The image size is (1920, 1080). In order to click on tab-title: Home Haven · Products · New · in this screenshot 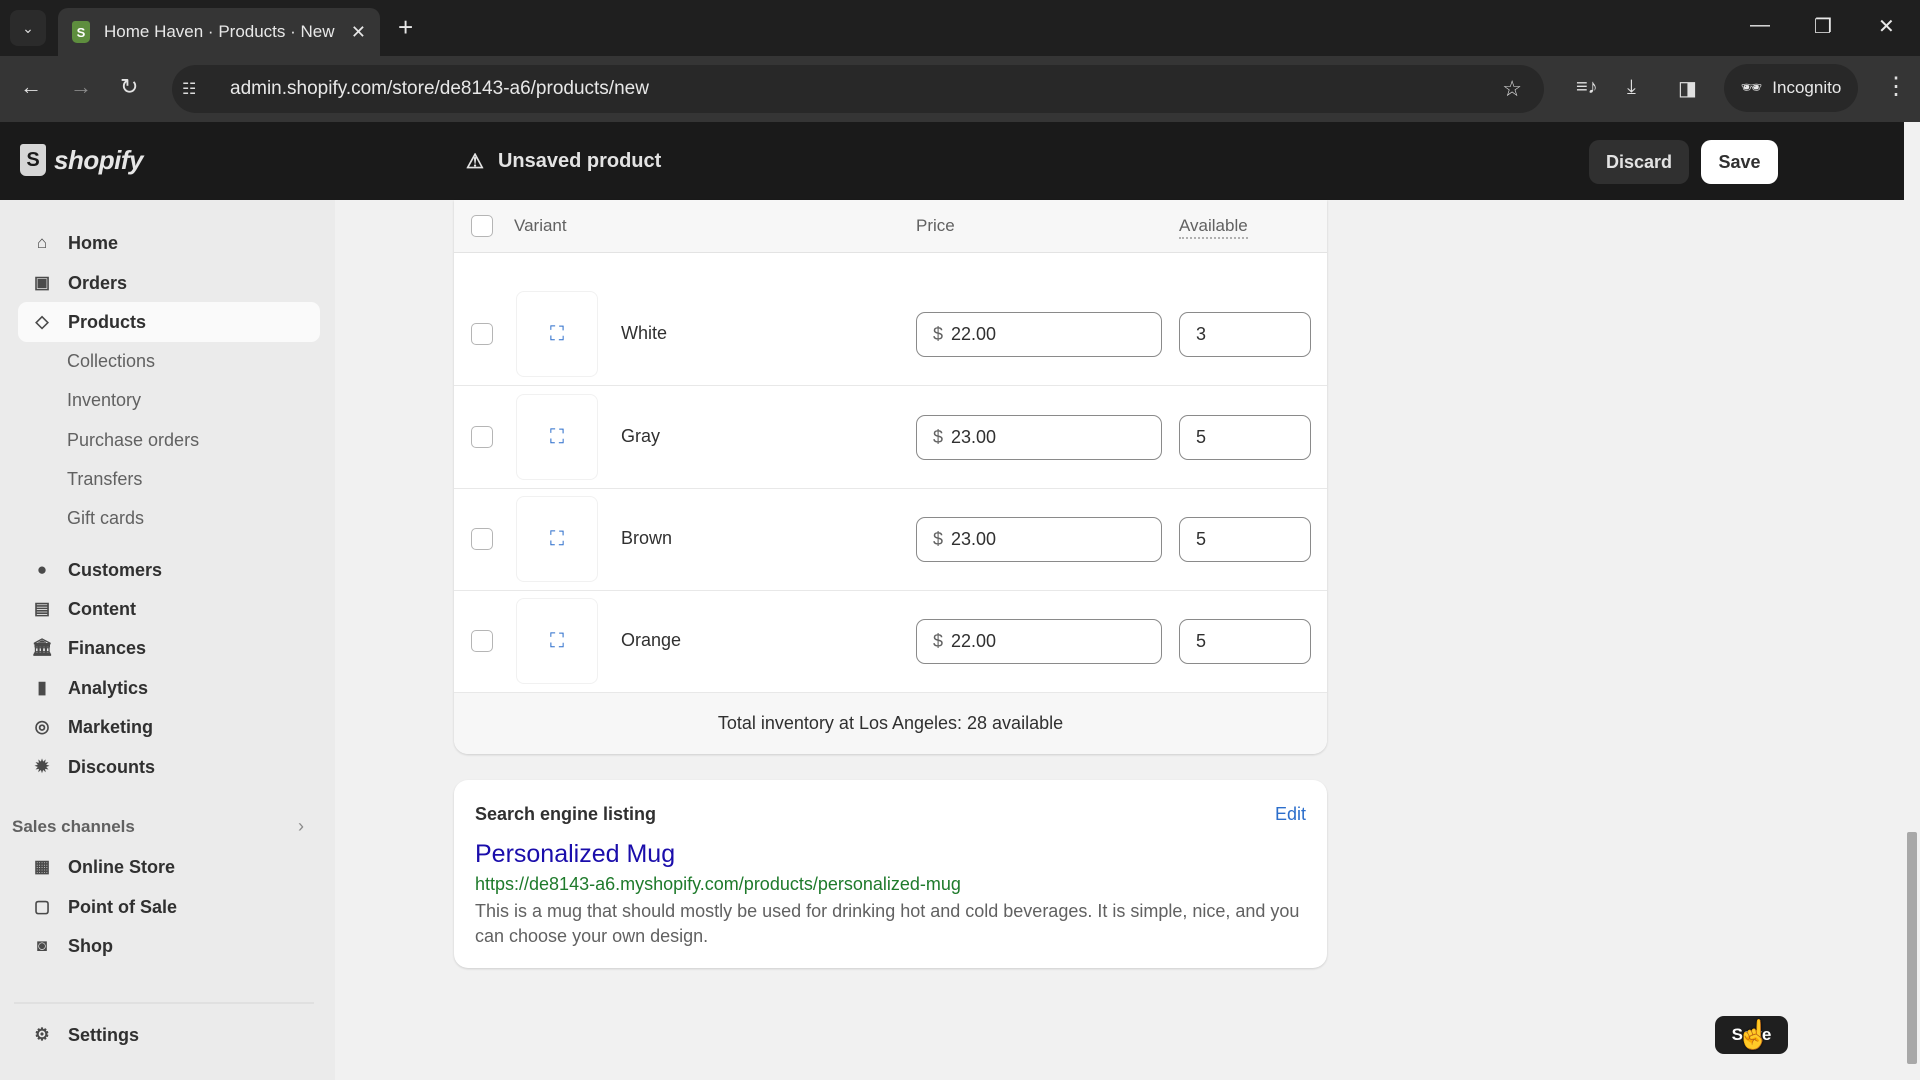, I will do `click(222, 31)`.